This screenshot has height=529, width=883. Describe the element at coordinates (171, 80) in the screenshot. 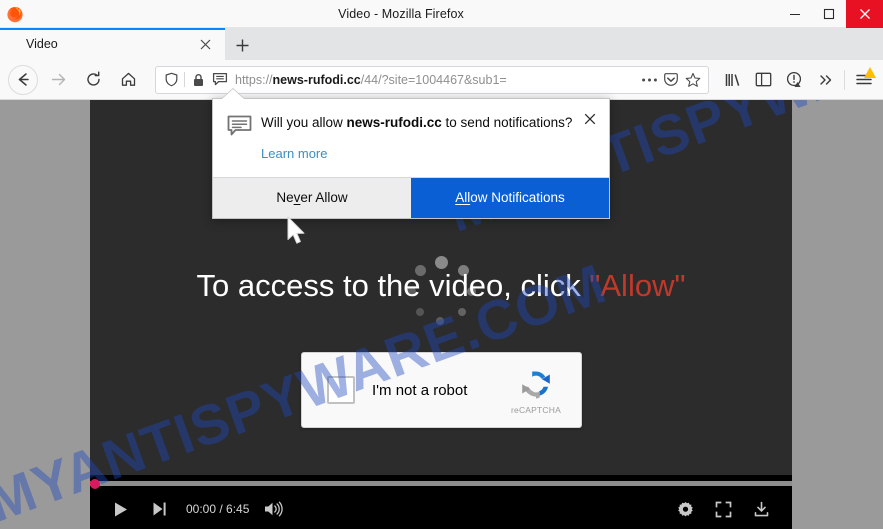

I see `shield-icon` at that location.